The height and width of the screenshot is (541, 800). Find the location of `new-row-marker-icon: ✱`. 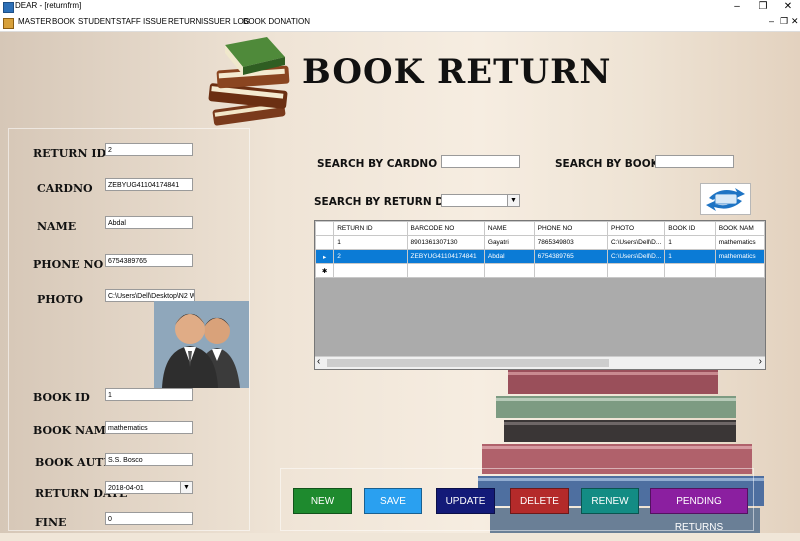

new-row-marker-icon: ✱ is located at coordinates (325, 270).